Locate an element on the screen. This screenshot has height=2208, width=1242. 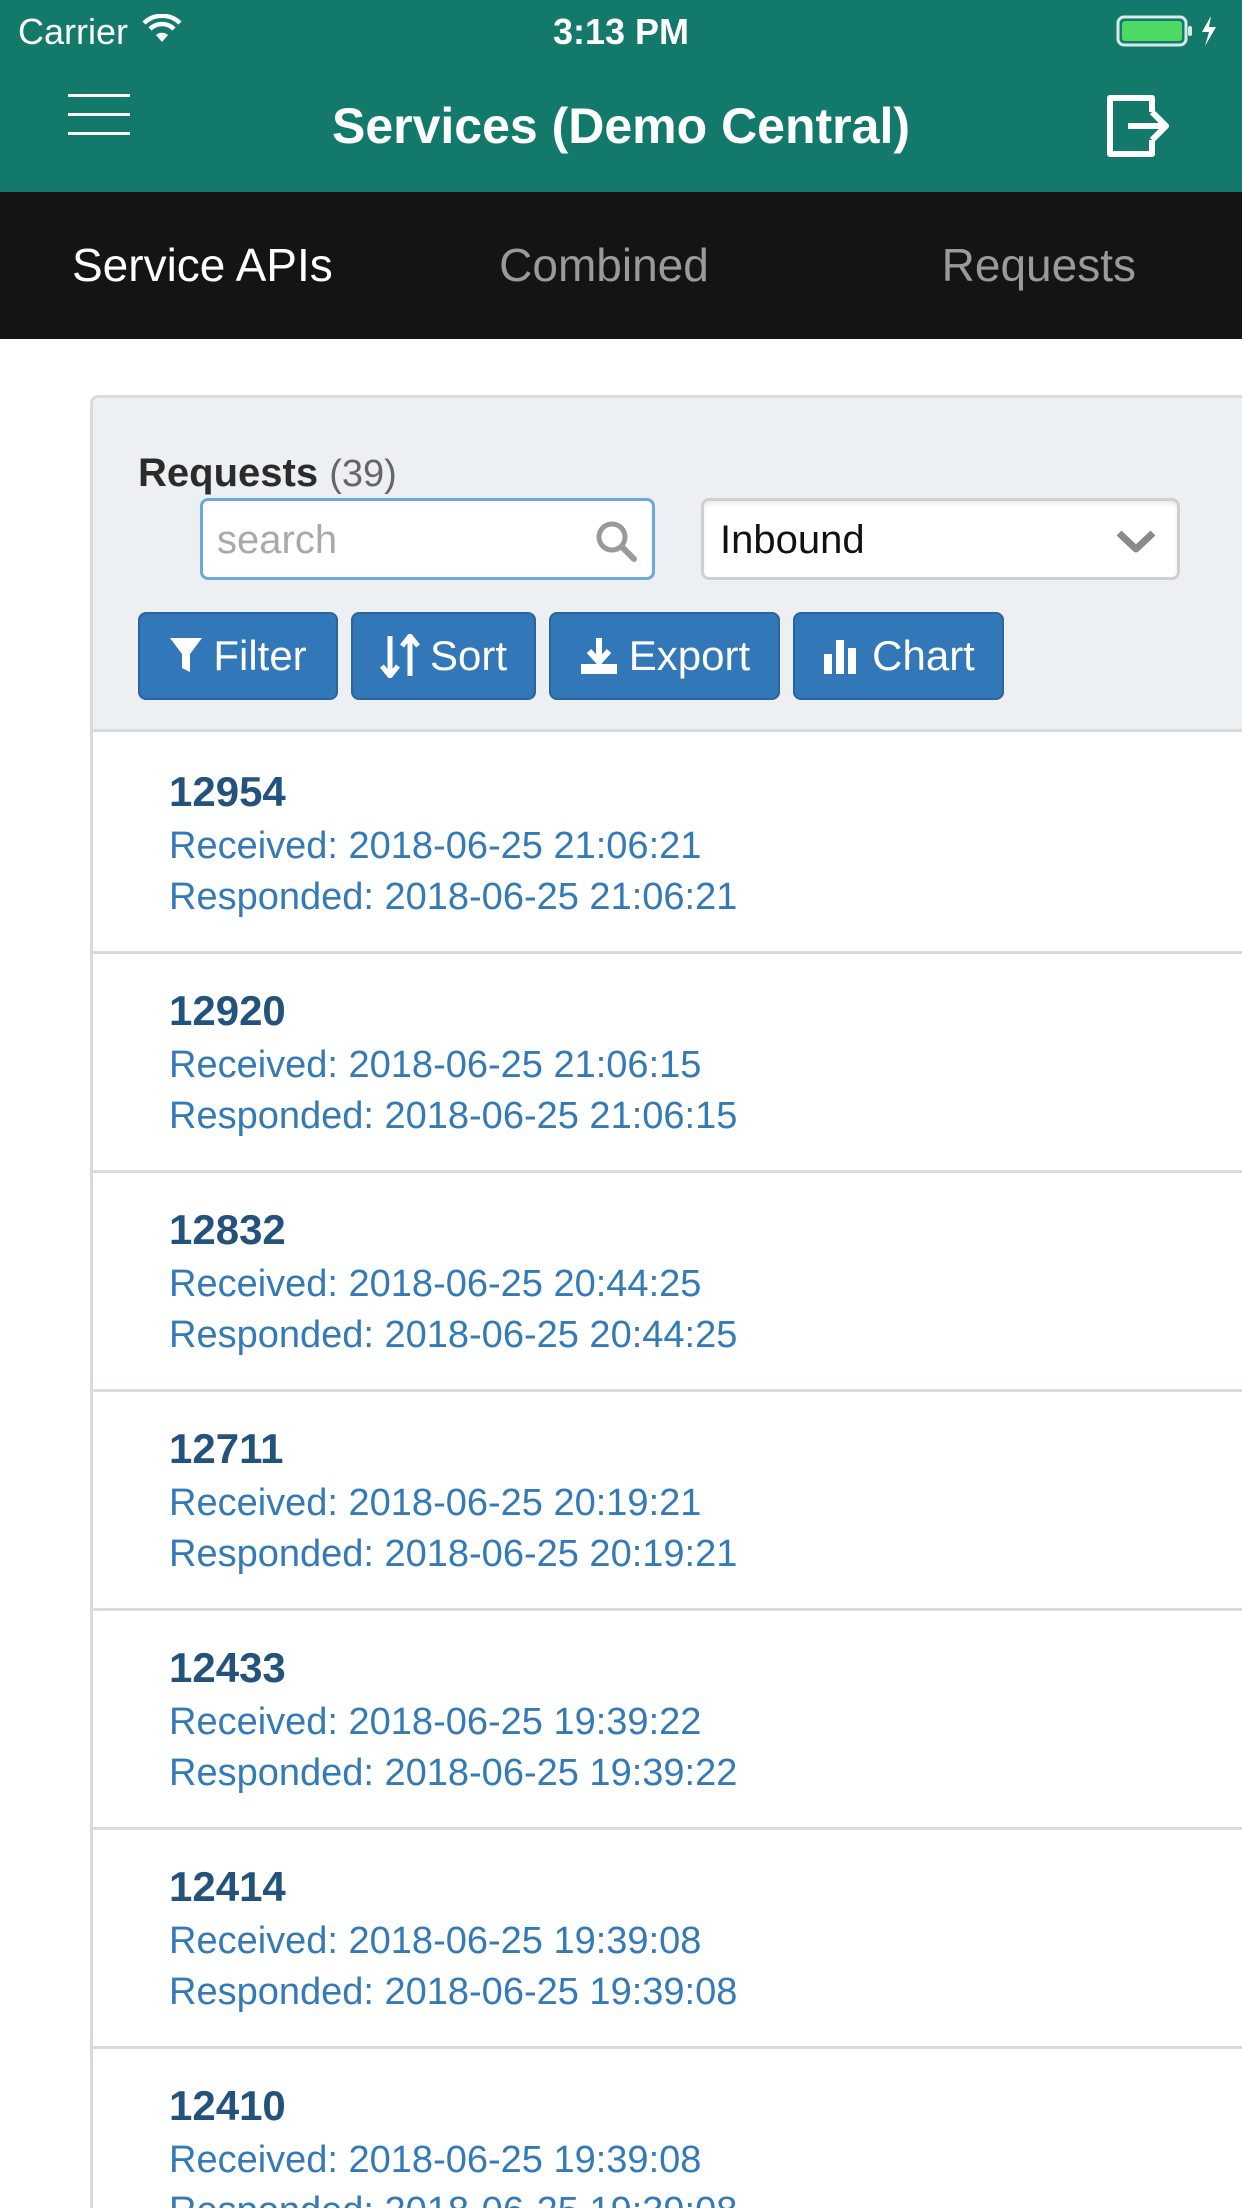
request-count: (39) is located at coordinates (363, 474).